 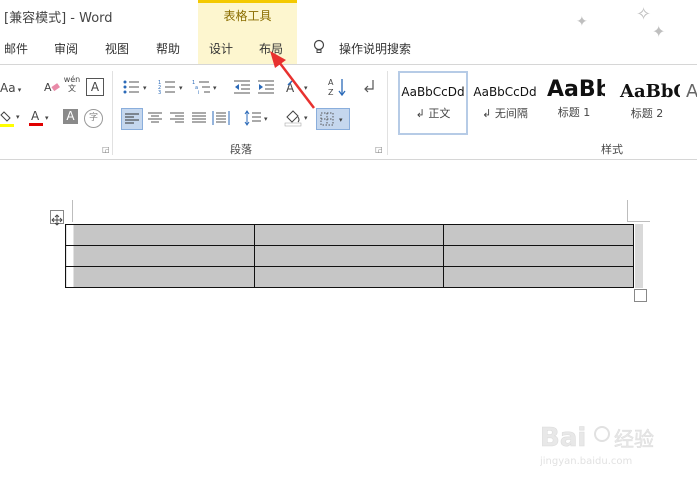 What do you see at coordinates (574, 112) in the screenshot?
I see `style-name: 标题 1` at bounding box center [574, 112].